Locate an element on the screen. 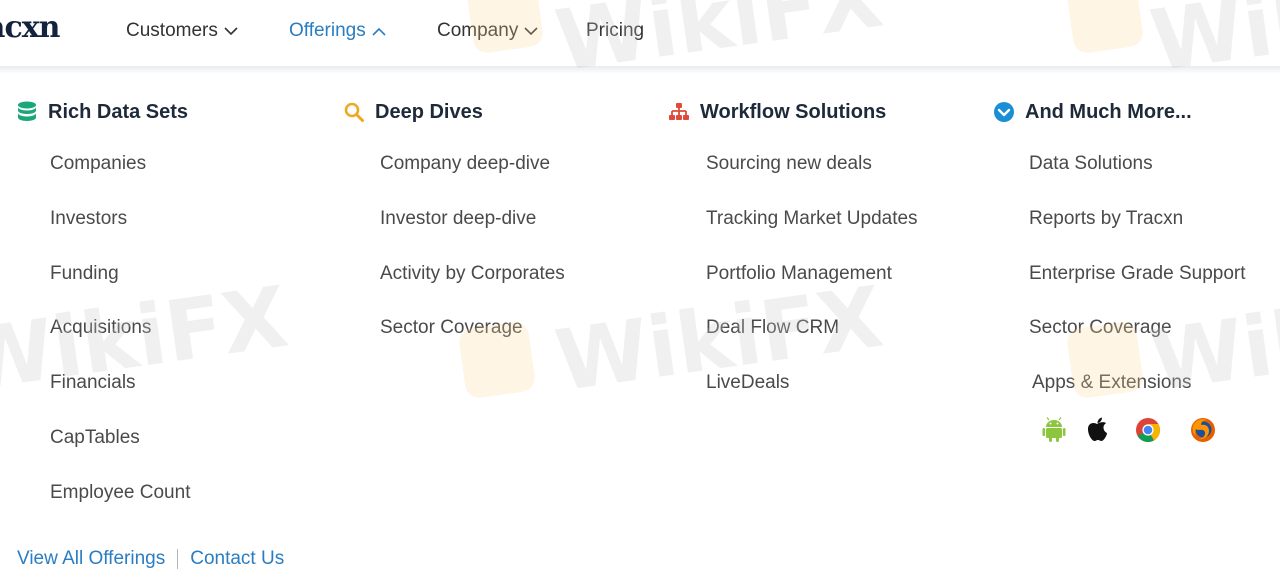 The width and height of the screenshot is (1280, 587). nav-company-label: Company is located at coordinates (478, 30).